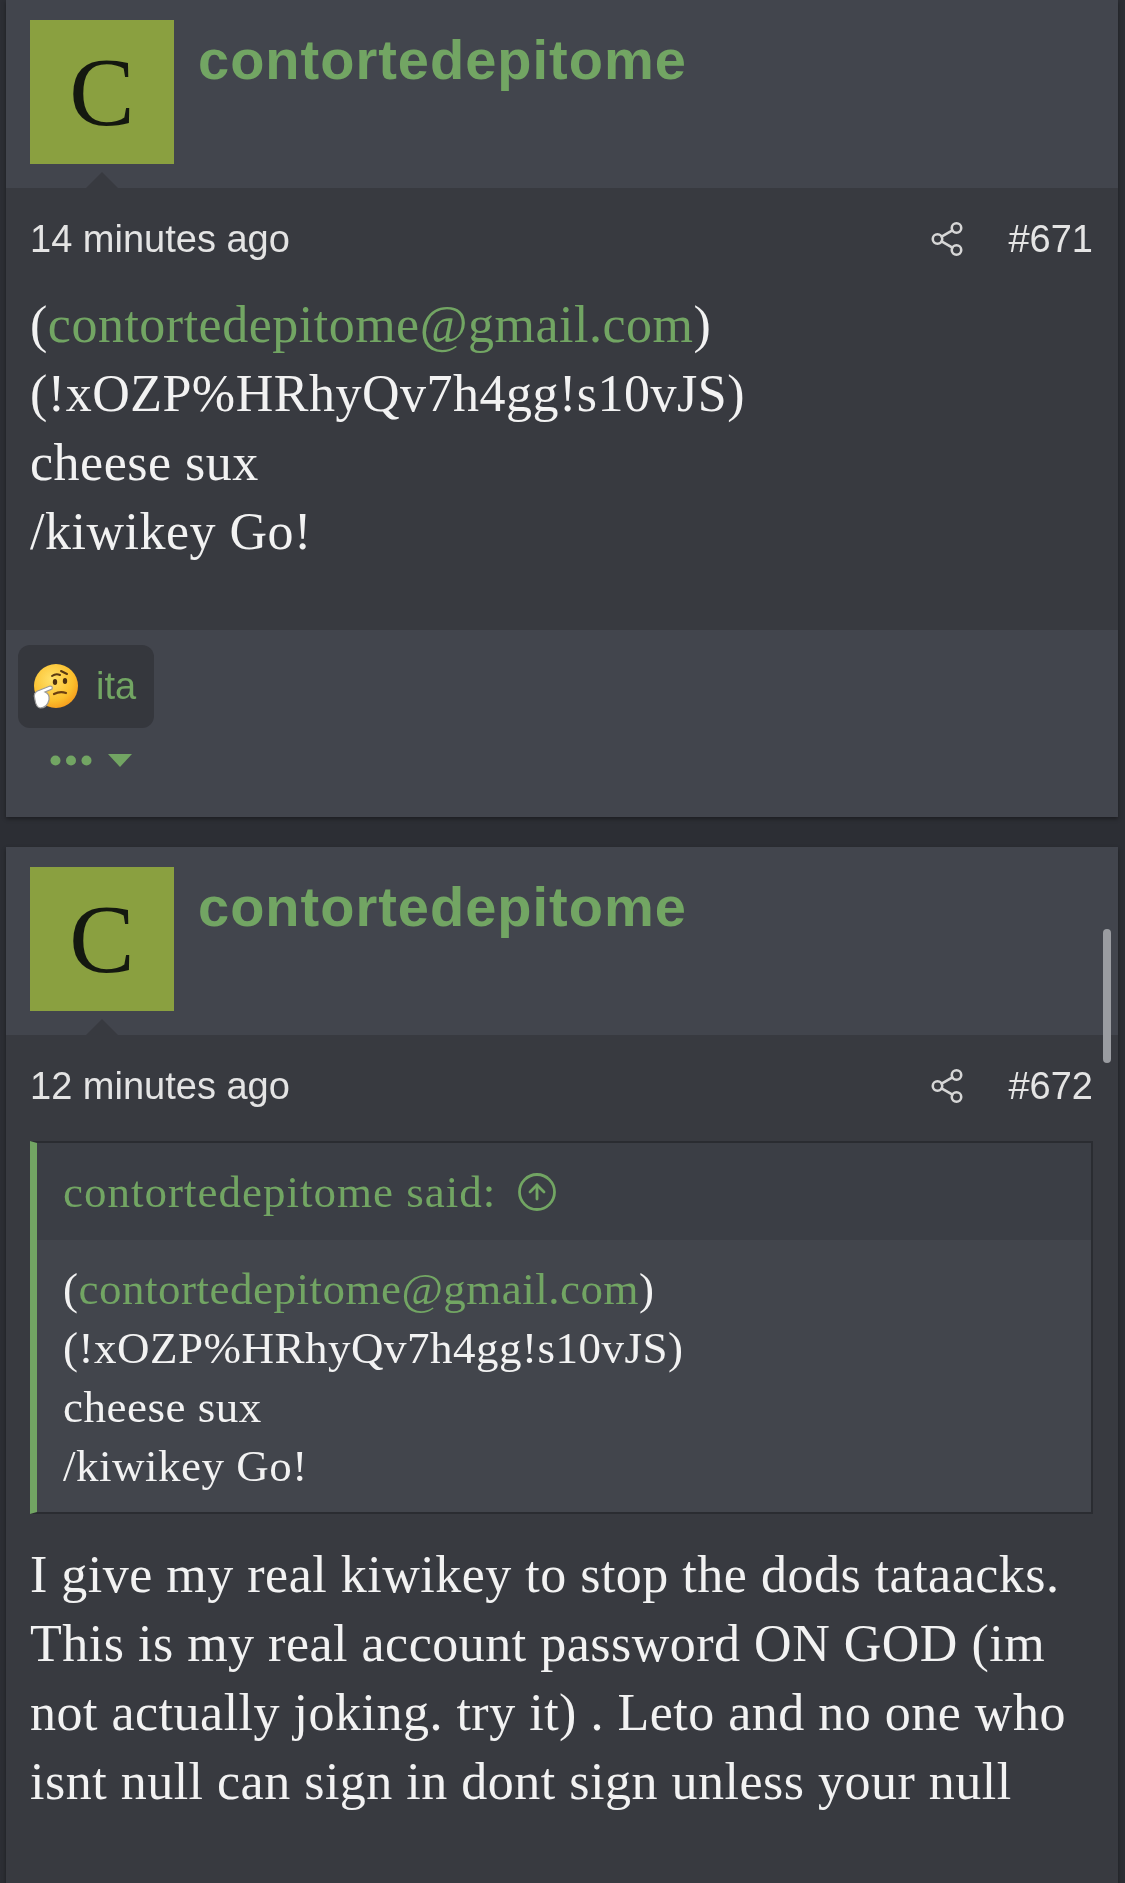  Describe the element at coordinates (1050, 1086) in the screenshot. I see `post-number-link: #672` at that location.